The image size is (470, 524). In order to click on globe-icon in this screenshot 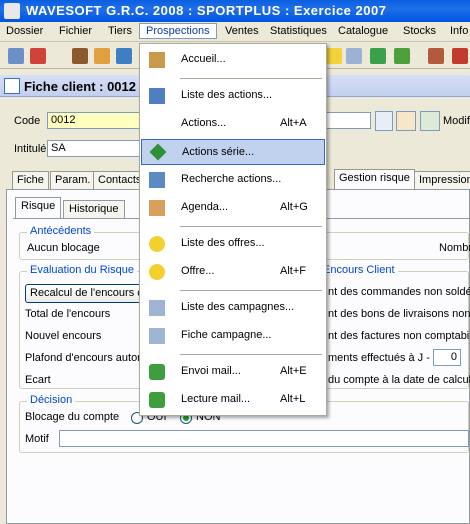, I will do `click(378, 56)`.